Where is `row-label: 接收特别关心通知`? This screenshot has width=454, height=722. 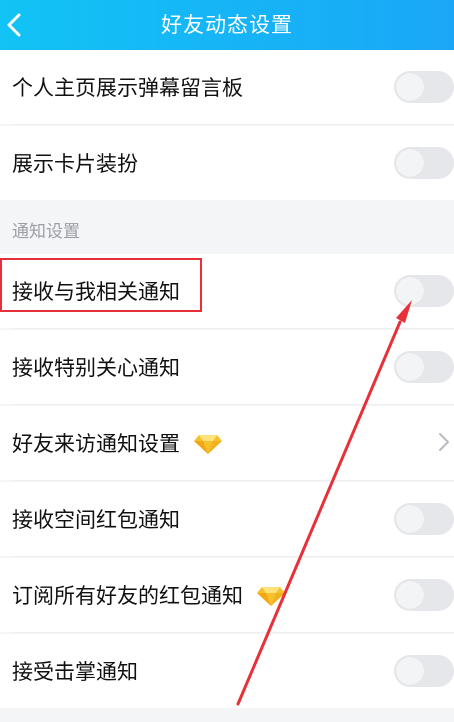 row-label: 接收特别关心通知 is located at coordinates (96, 368).